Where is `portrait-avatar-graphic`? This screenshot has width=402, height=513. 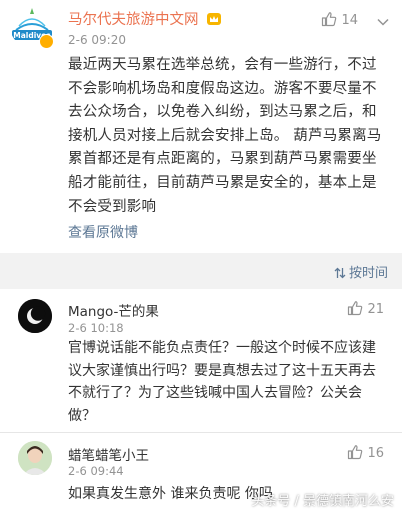 portrait-avatar-graphic is located at coordinates (35, 458).